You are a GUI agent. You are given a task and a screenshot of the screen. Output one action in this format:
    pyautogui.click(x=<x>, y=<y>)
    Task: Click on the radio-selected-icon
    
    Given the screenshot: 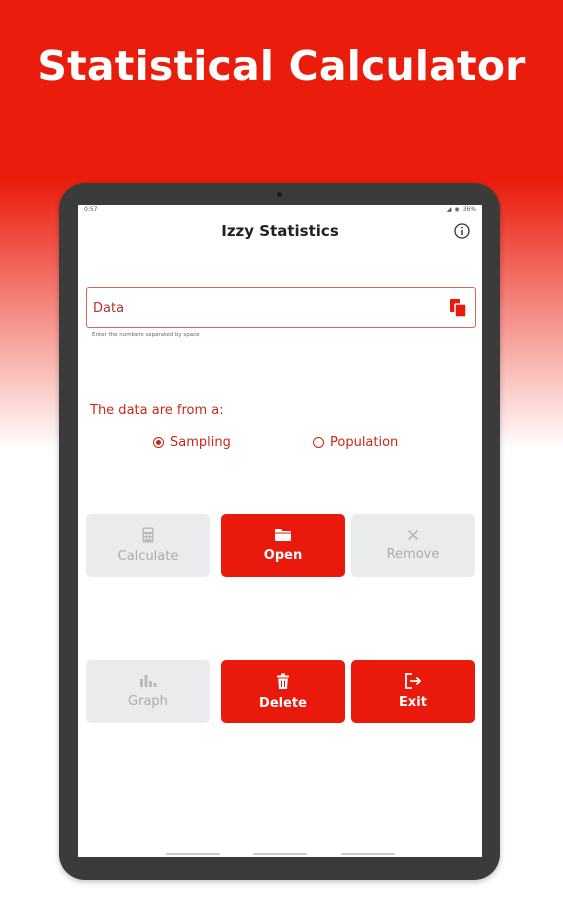 What is the action you would take?
    pyautogui.click(x=158, y=442)
    